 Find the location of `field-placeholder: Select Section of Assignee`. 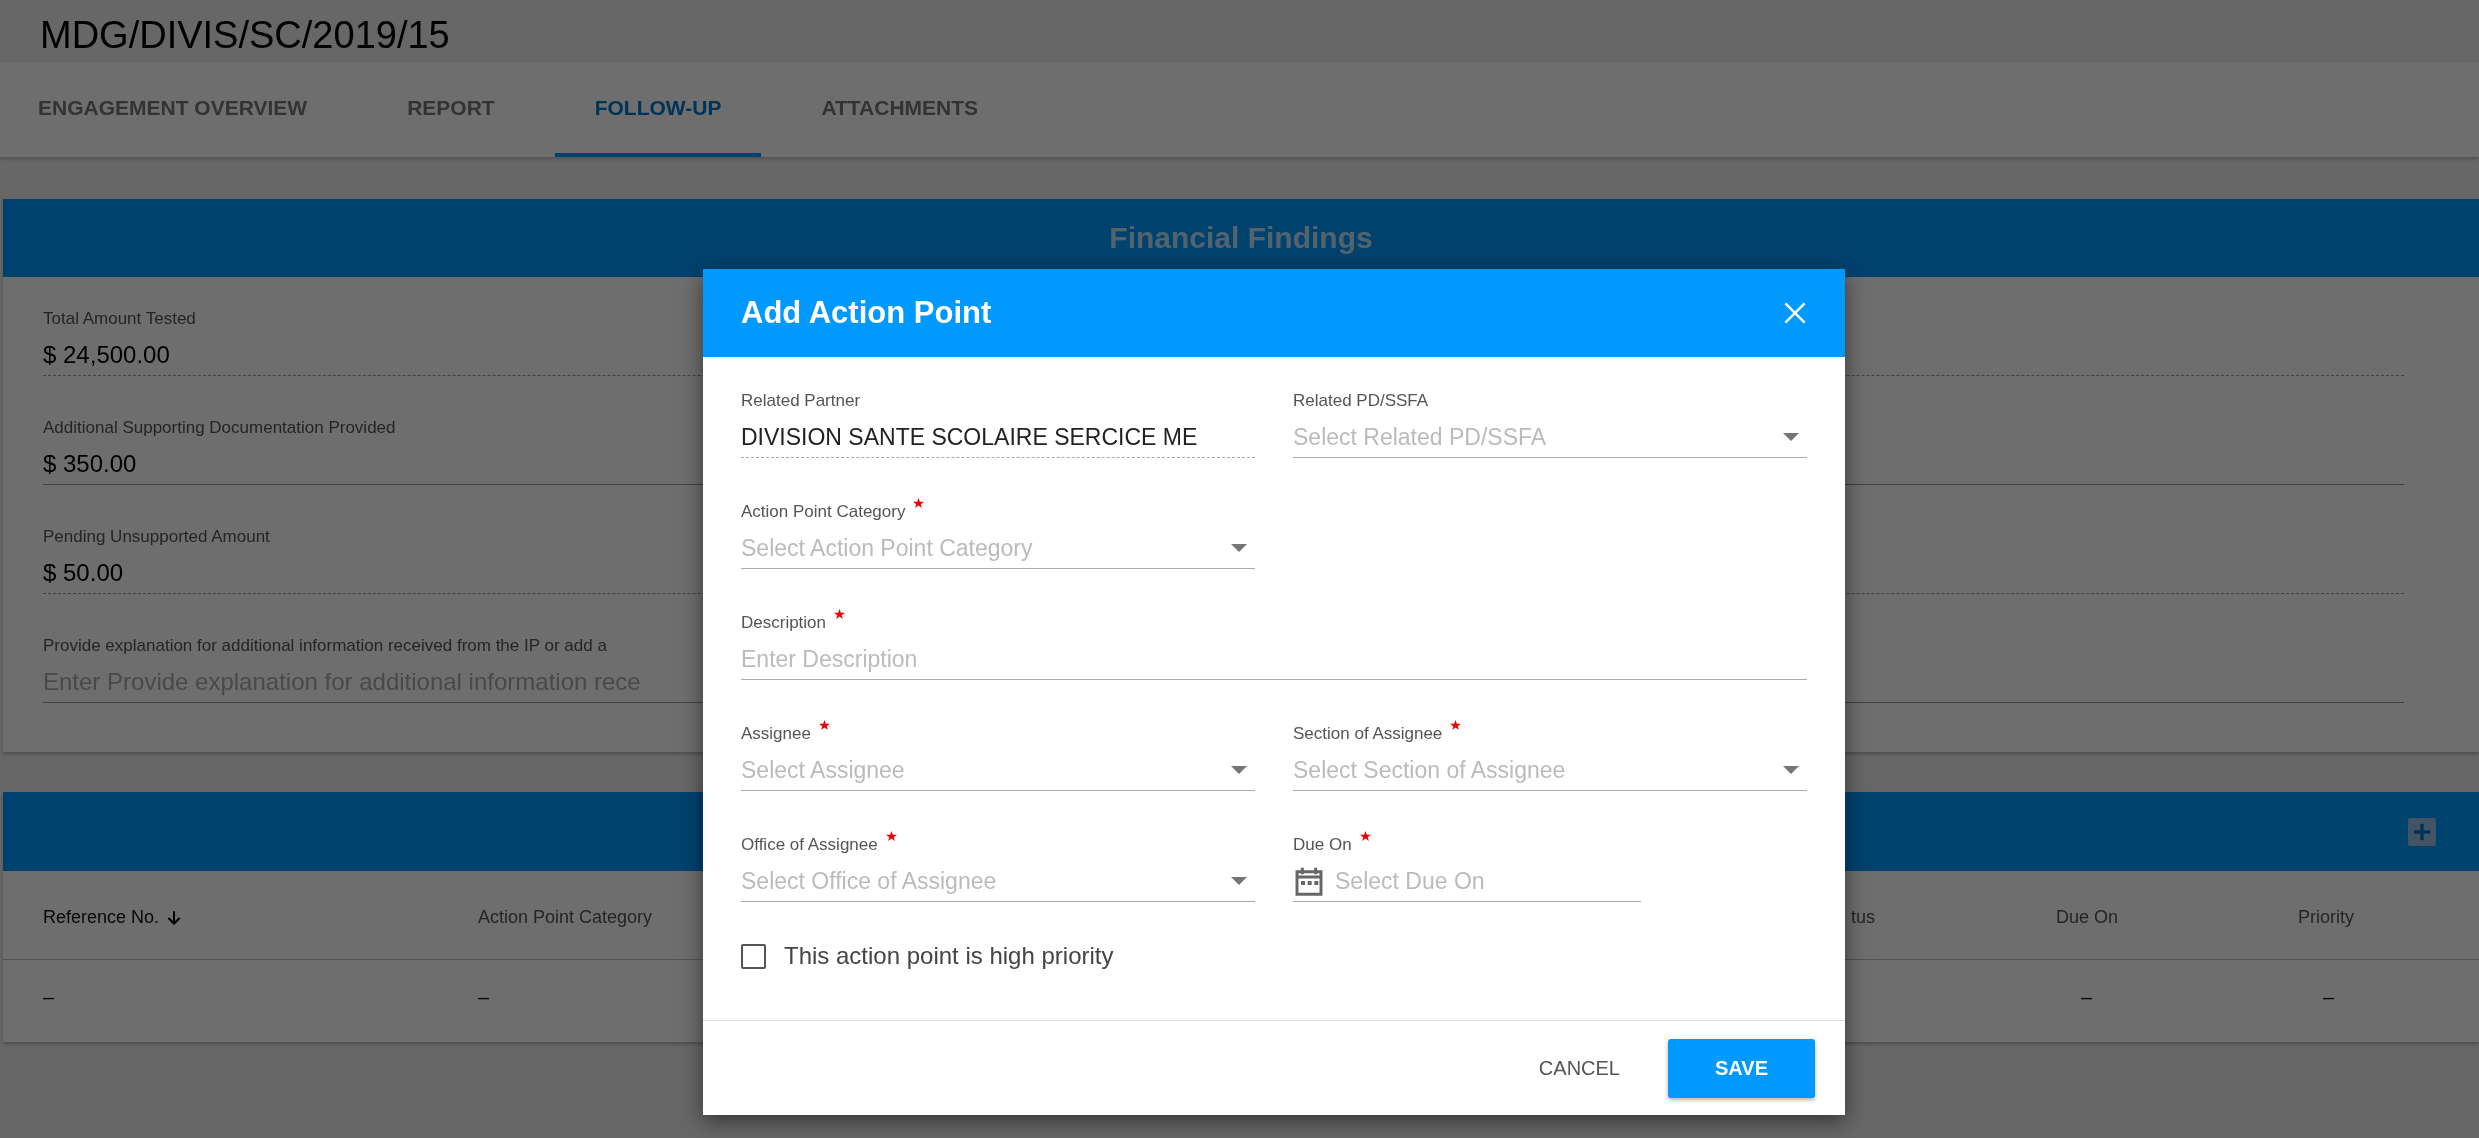

field-placeholder: Select Section of Assignee is located at coordinates (1430, 770).